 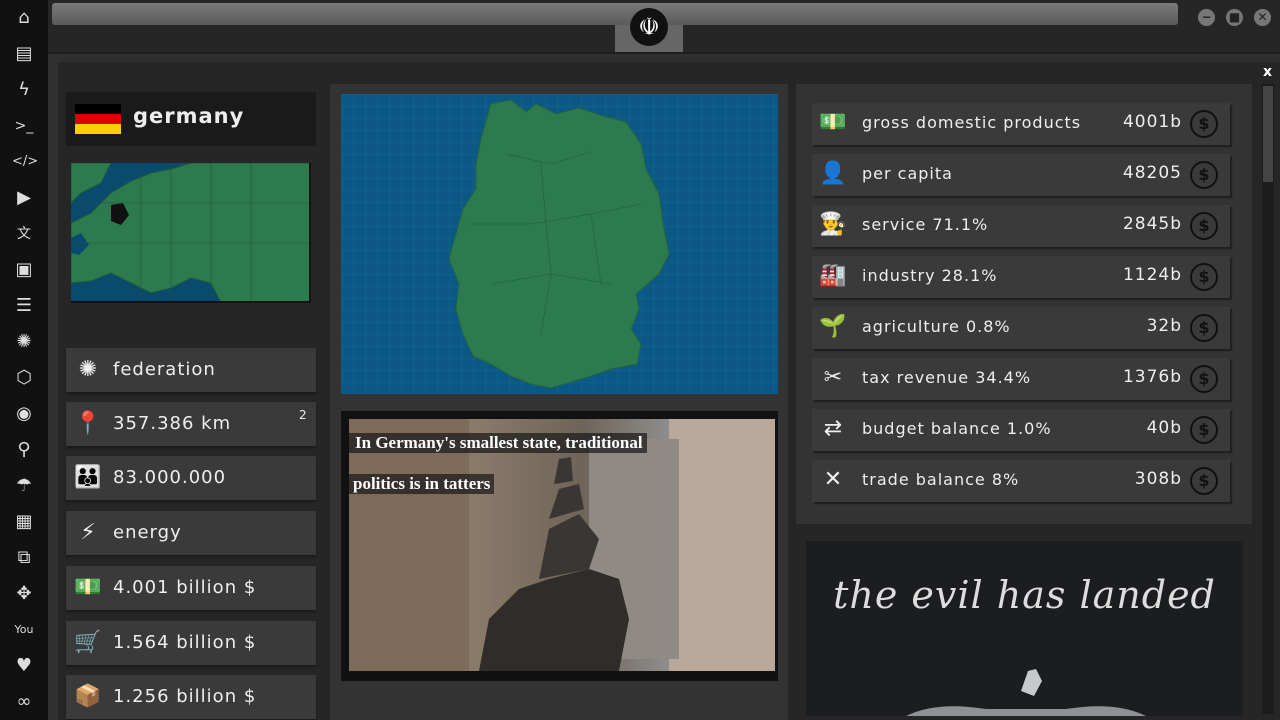 What do you see at coordinates (957, 428) in the screenshot?
I see `economy-label: budget balance 1.0%` at bounding box center [957, 428].